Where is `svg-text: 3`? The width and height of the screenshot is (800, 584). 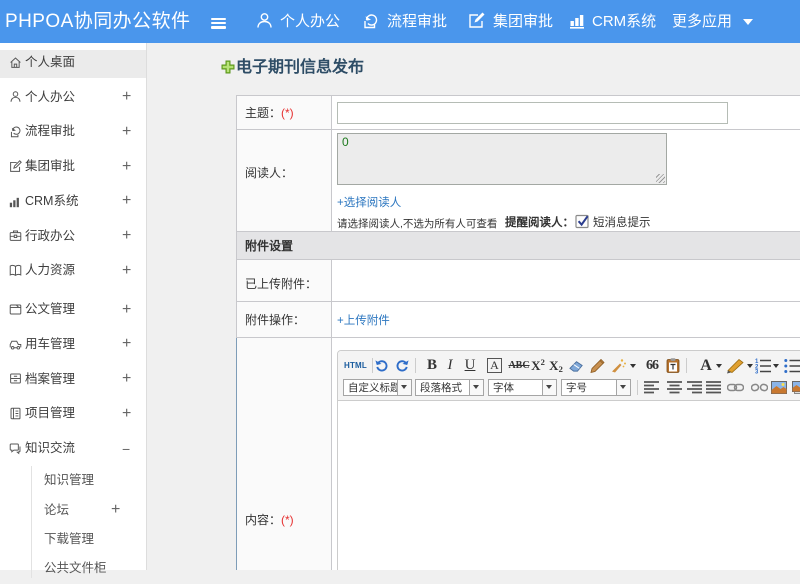
svg-text: 3 is located at coordinates (757, 373).